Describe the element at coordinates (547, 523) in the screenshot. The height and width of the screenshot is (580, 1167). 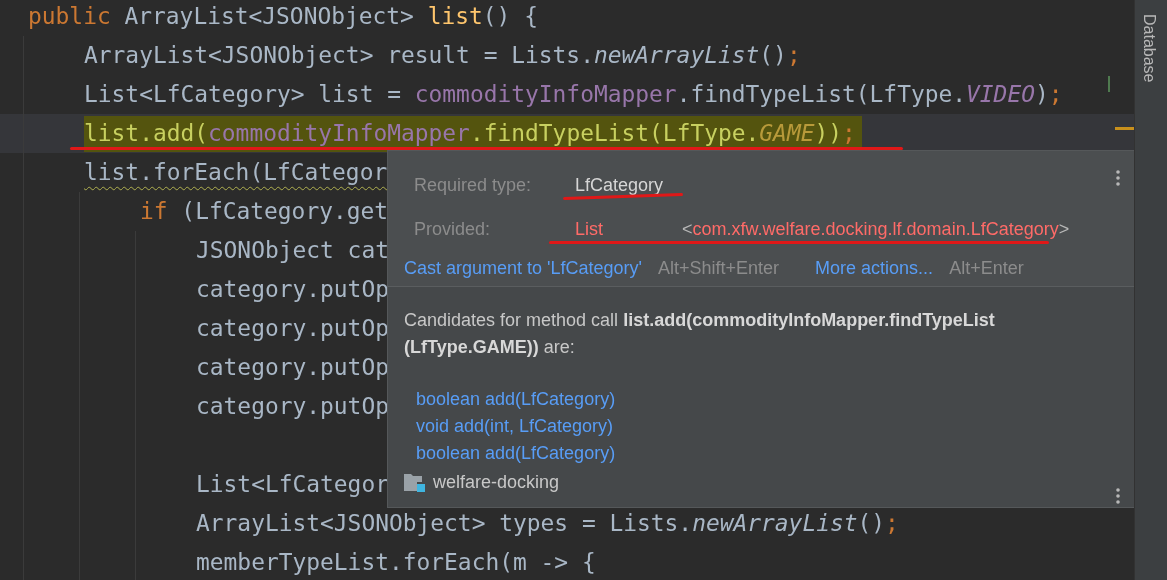
I see `code-line: ArrayList<JSONObject> types = Lists.newArrayList();` at that location.